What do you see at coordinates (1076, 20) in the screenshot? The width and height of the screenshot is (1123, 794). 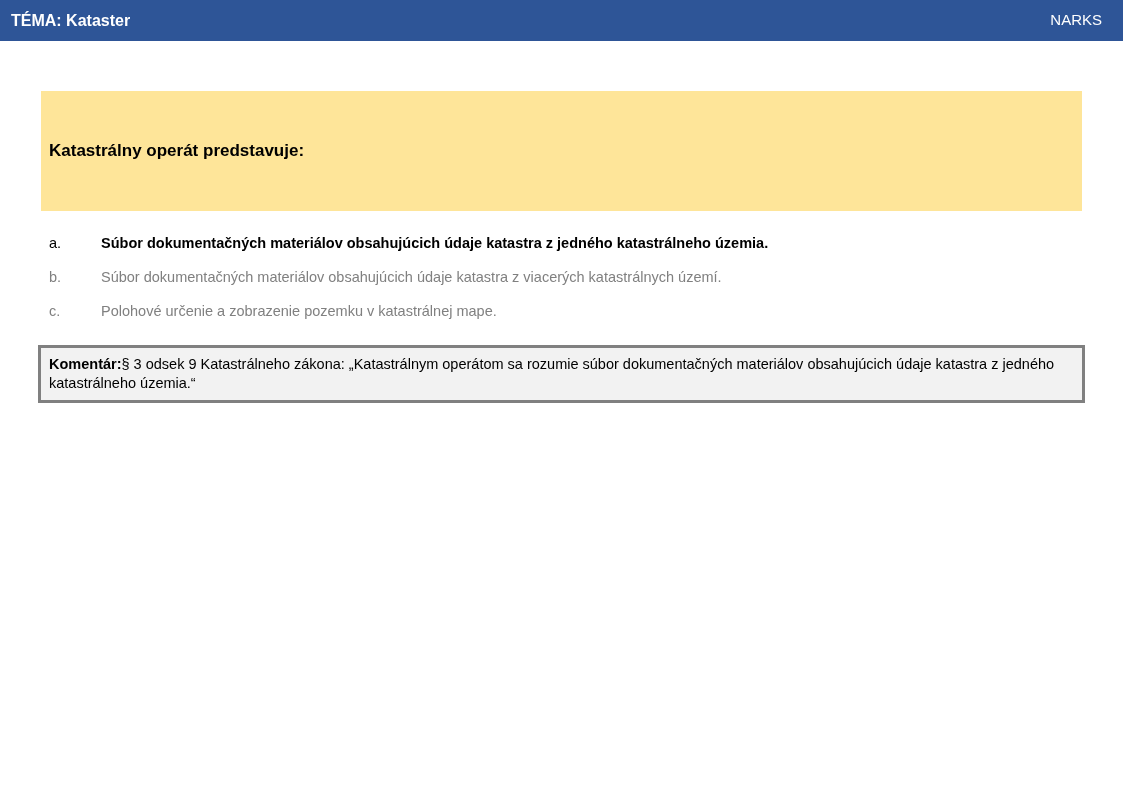 I see `brand-label: NARKS` at bounding box center [1076, 20].